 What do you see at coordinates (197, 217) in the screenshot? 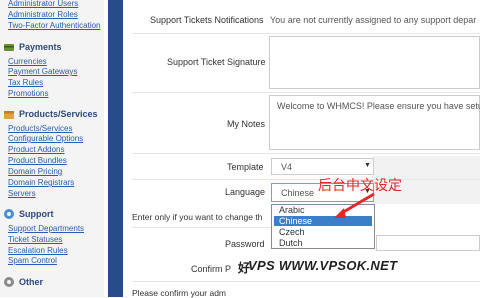
I see `password-hint: Enter only if you want to change th` at bounding box center [197, 217].